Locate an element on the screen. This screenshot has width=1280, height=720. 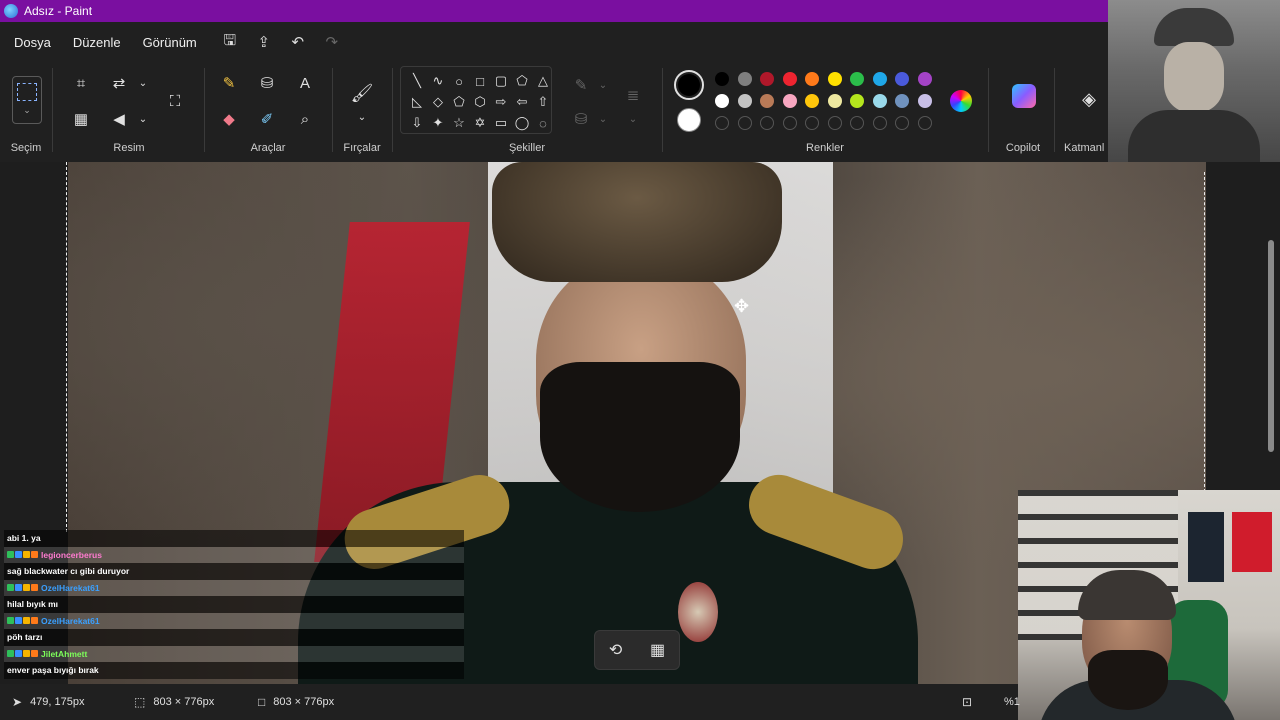
save-icon: 🖫 is located at coordinates (230, 42).